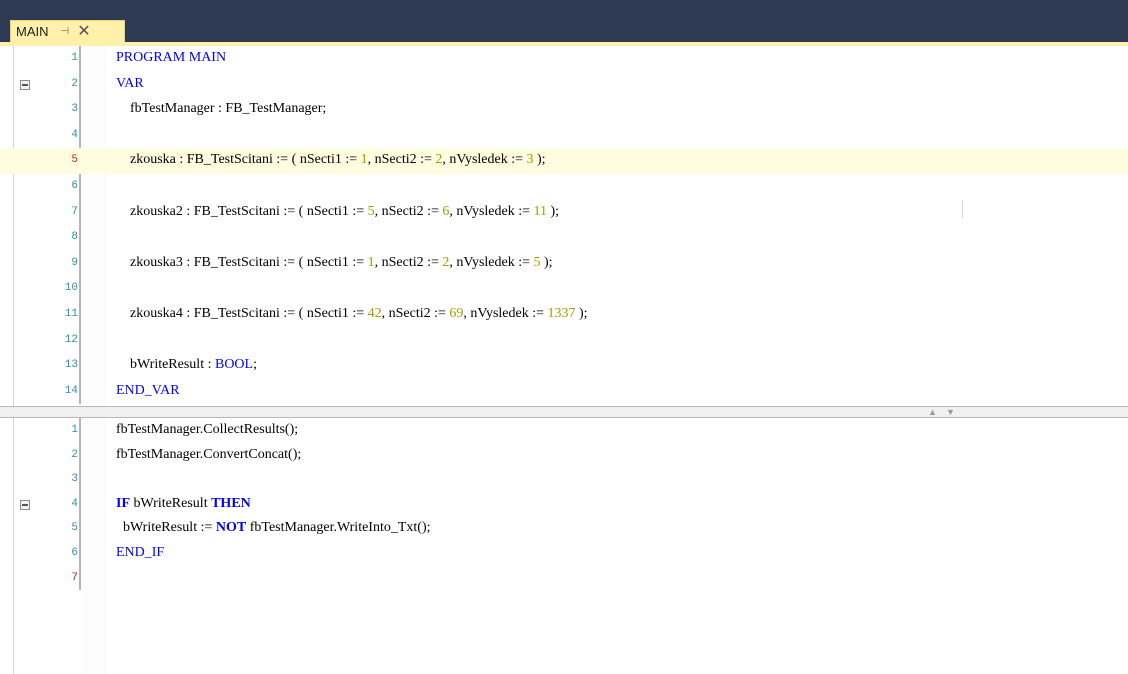 The image size is (1128, 674). Describe the element at coordinates (564, 431) in the screenshot. I see `code-line: 1 fbTestManager.CollectResults();` at that location.